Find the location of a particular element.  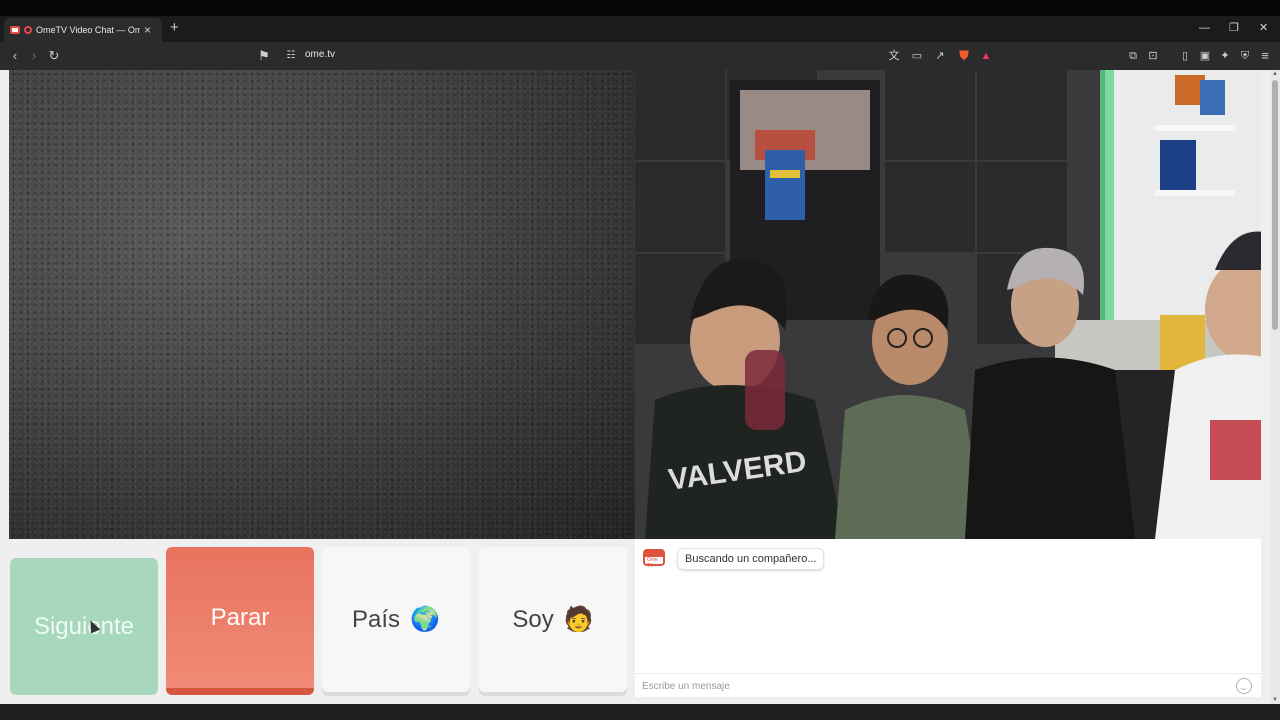

tab-close-icon: × is located at coordinates (147, 30).